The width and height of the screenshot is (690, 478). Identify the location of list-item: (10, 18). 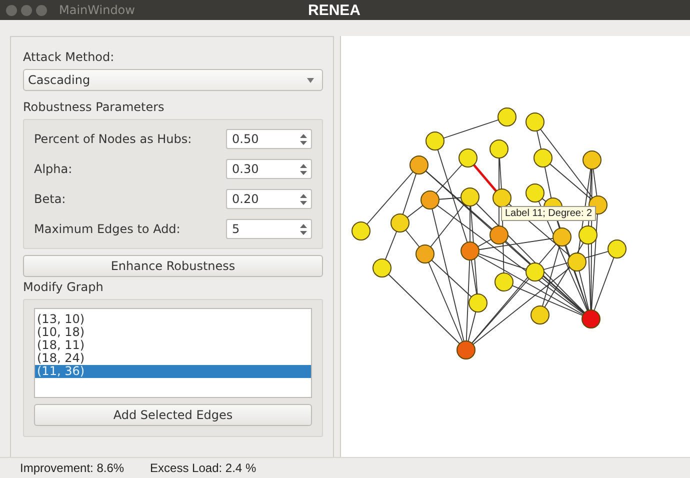
(173, 332).